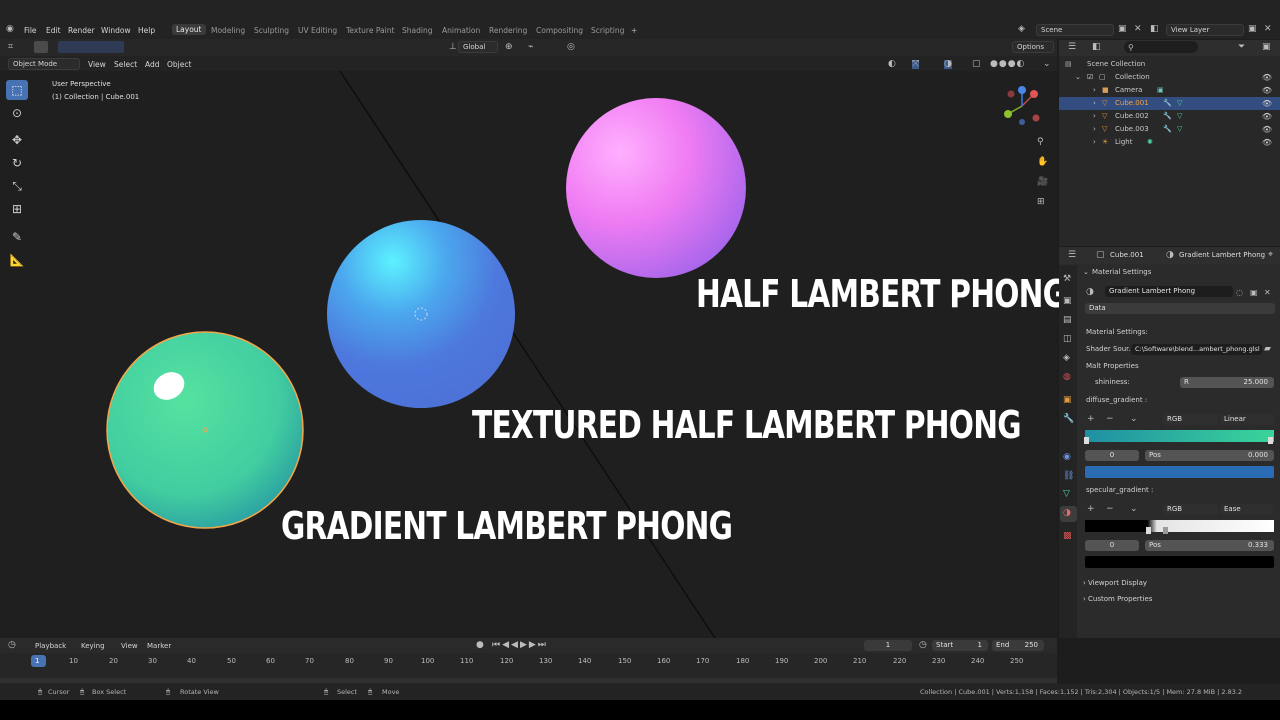  I want to click on tab-modeling: Modeling, so click(228, 30).